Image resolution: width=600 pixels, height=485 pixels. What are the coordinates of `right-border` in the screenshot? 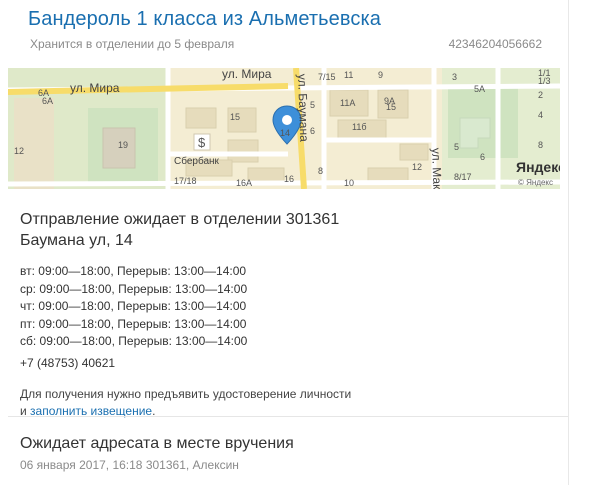 It's located at (568, 242).